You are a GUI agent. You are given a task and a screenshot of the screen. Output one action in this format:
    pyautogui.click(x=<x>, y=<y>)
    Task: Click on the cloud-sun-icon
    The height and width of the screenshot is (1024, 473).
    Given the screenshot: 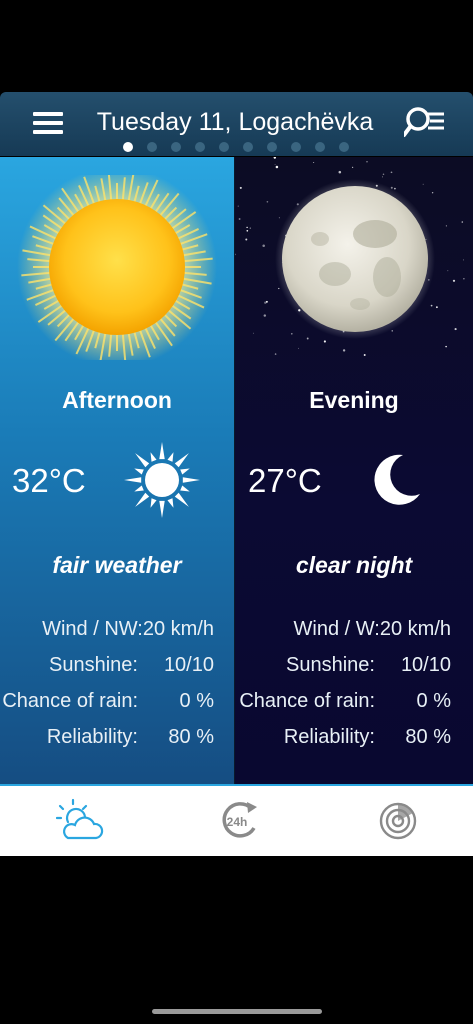 What is the action you would take?
    pyautogui.click(x=79, y=819)
    